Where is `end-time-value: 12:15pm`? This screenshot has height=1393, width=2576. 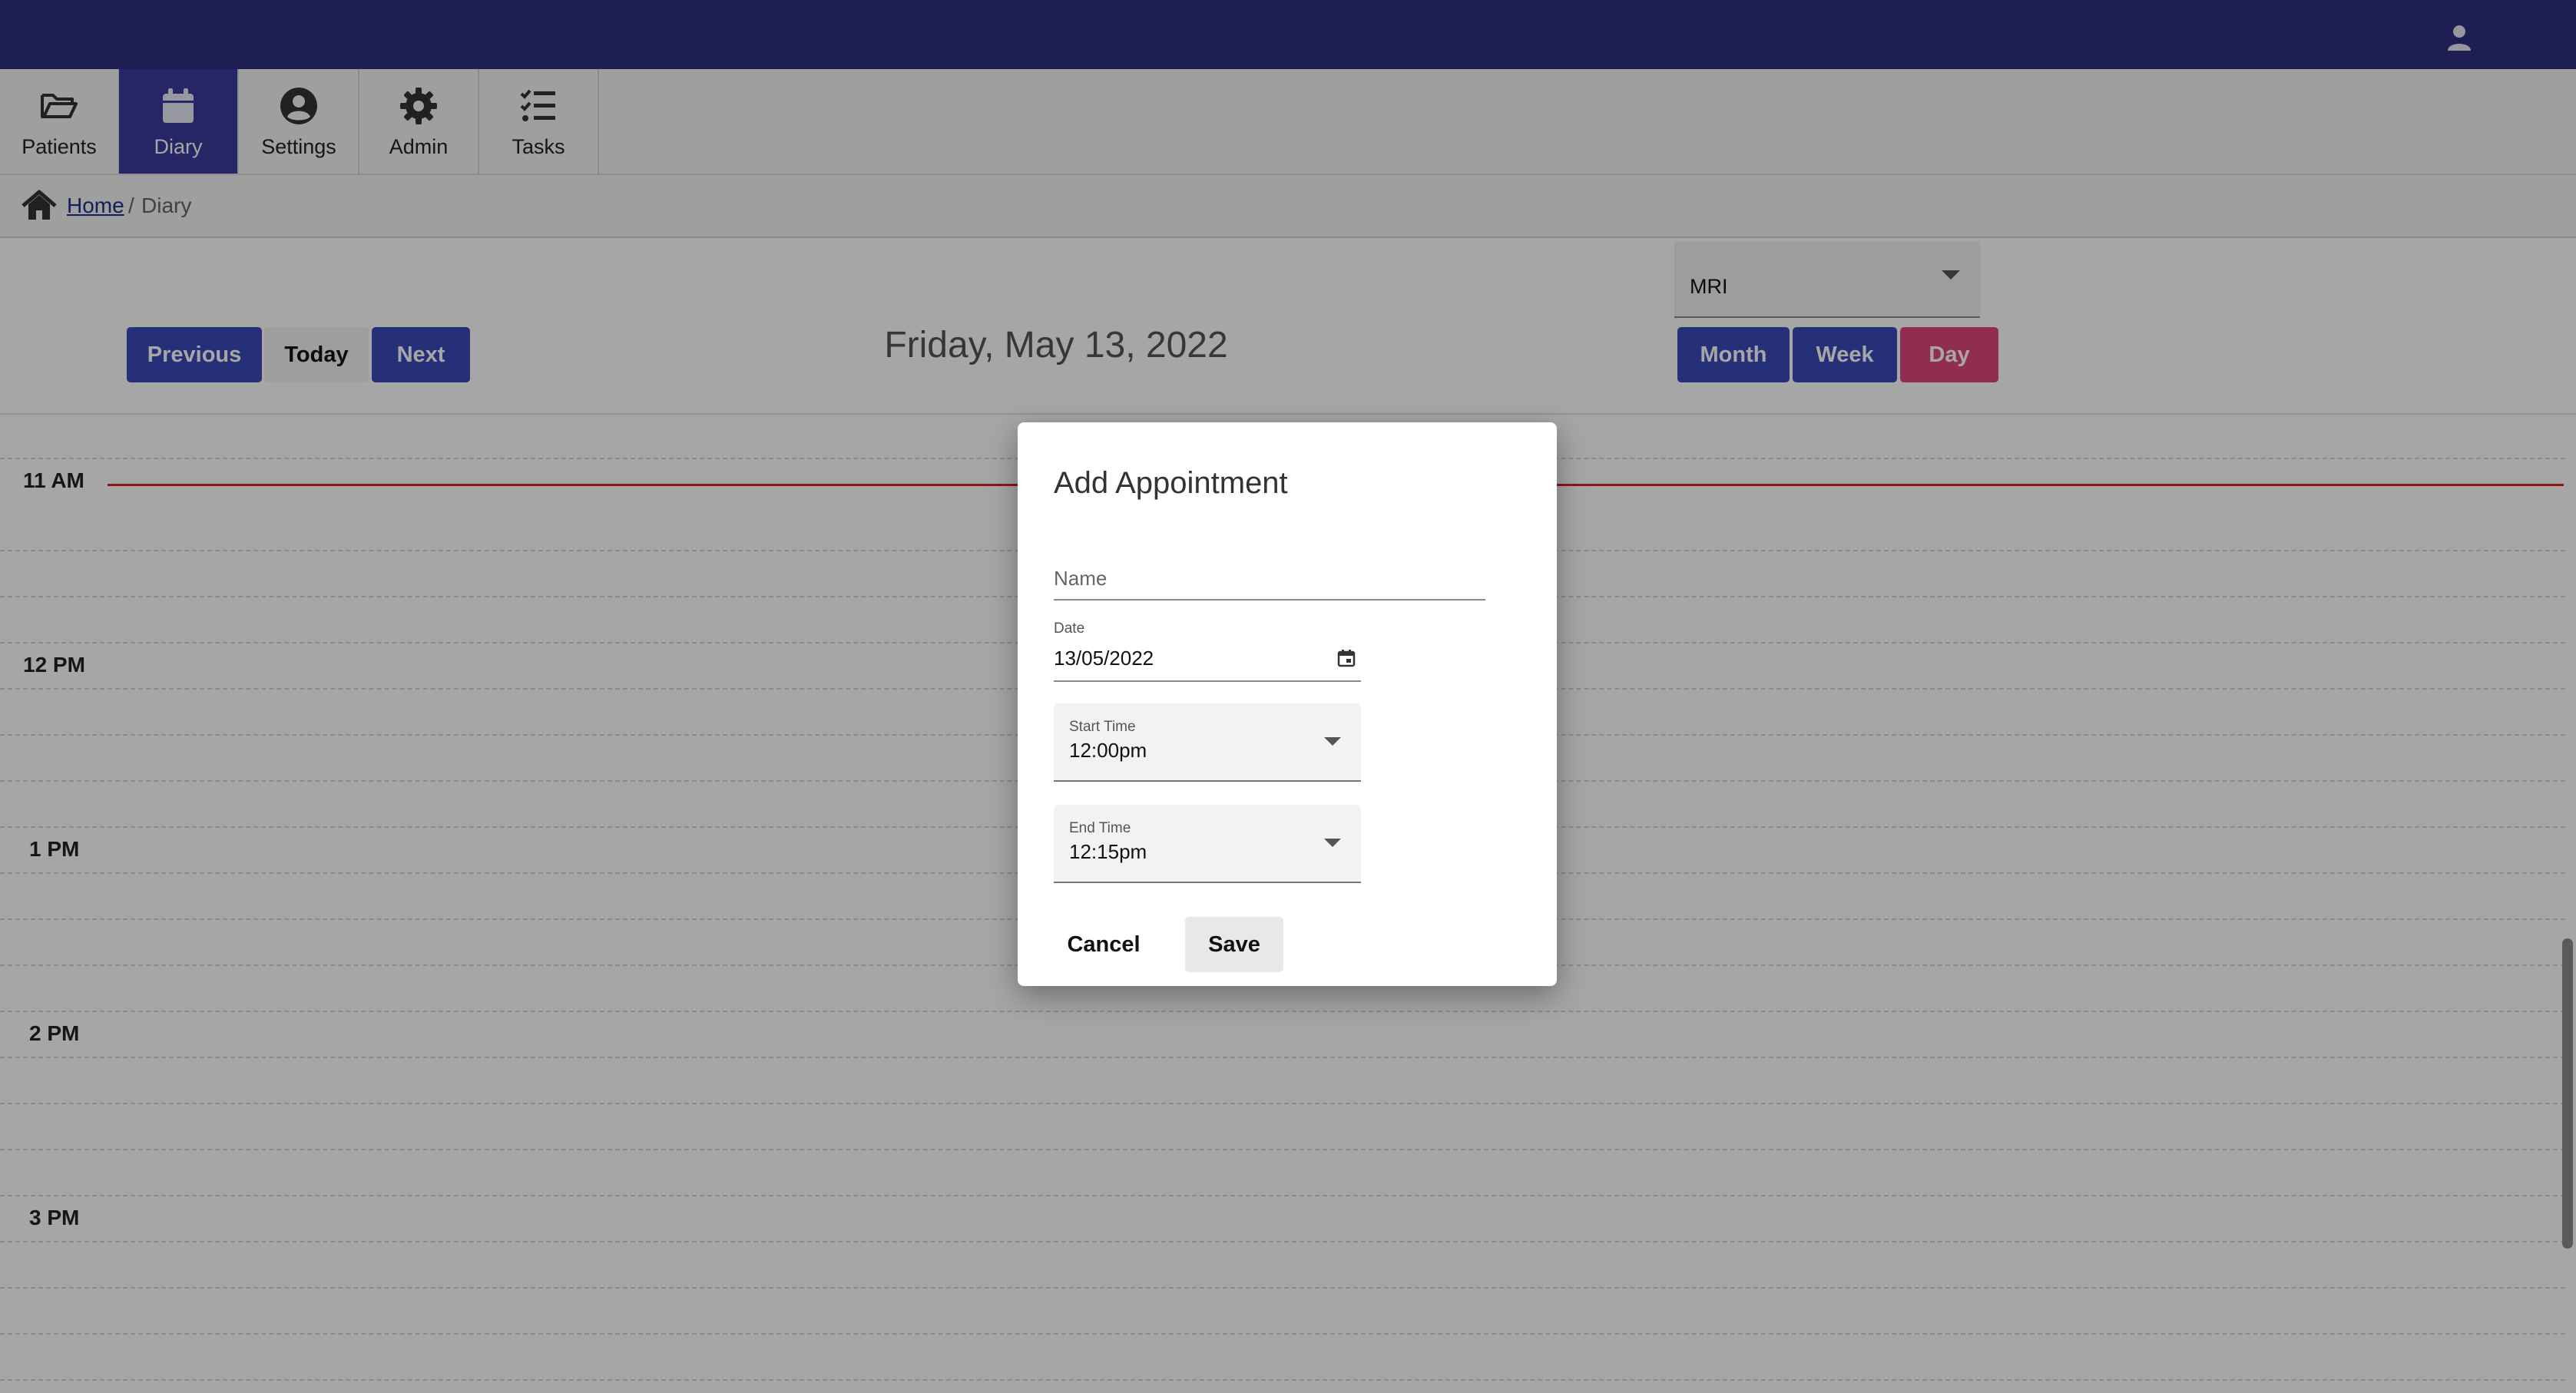 end-time-value: 12:15pm is located at coordinates (1108, 851).